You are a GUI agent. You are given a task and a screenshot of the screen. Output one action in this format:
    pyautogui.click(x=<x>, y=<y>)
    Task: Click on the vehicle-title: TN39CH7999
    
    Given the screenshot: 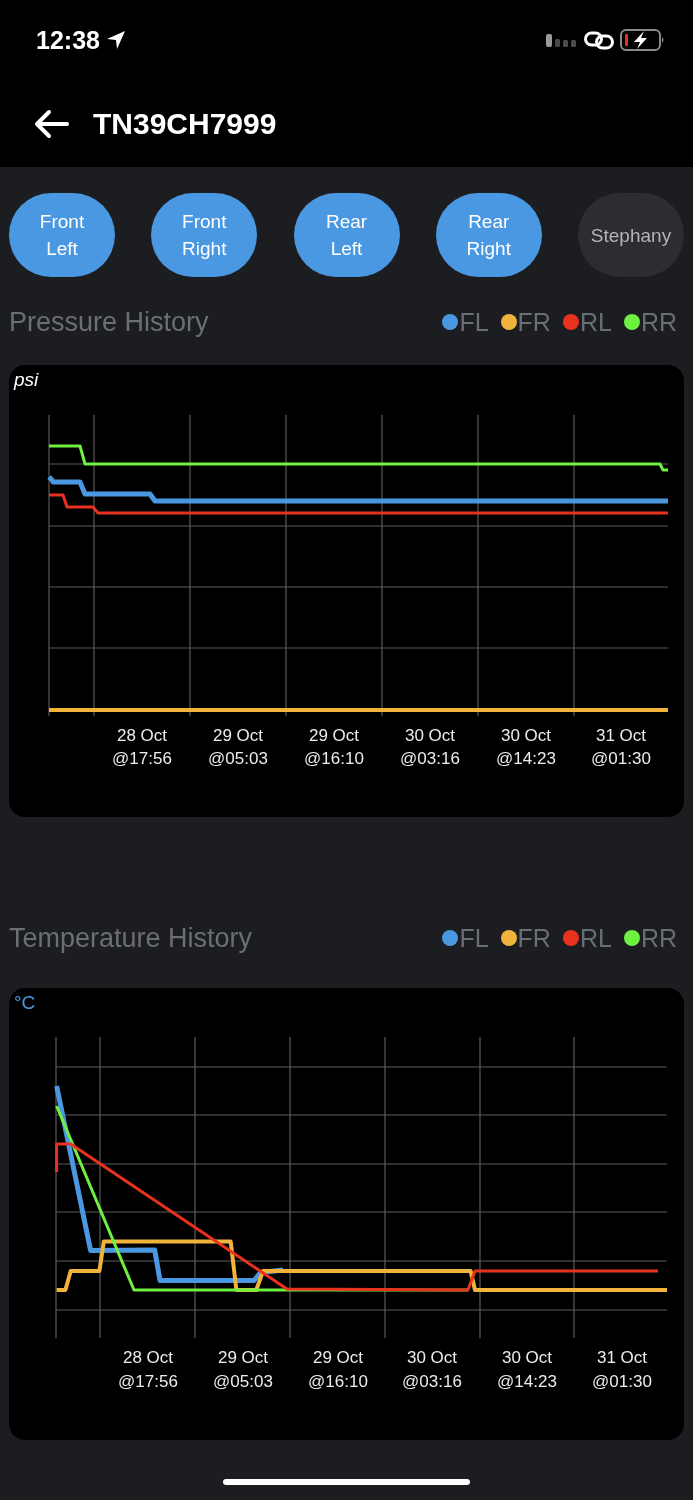 What is the action you would take?
    pyautogui.click(x=185, y=123)
    